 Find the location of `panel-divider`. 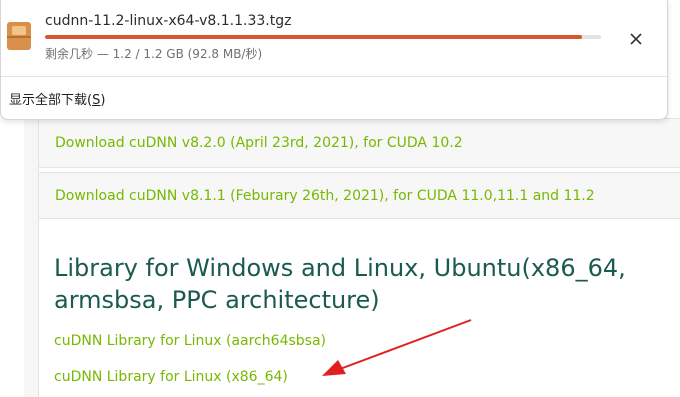

panel-divider is located at coordinates (335, 76).